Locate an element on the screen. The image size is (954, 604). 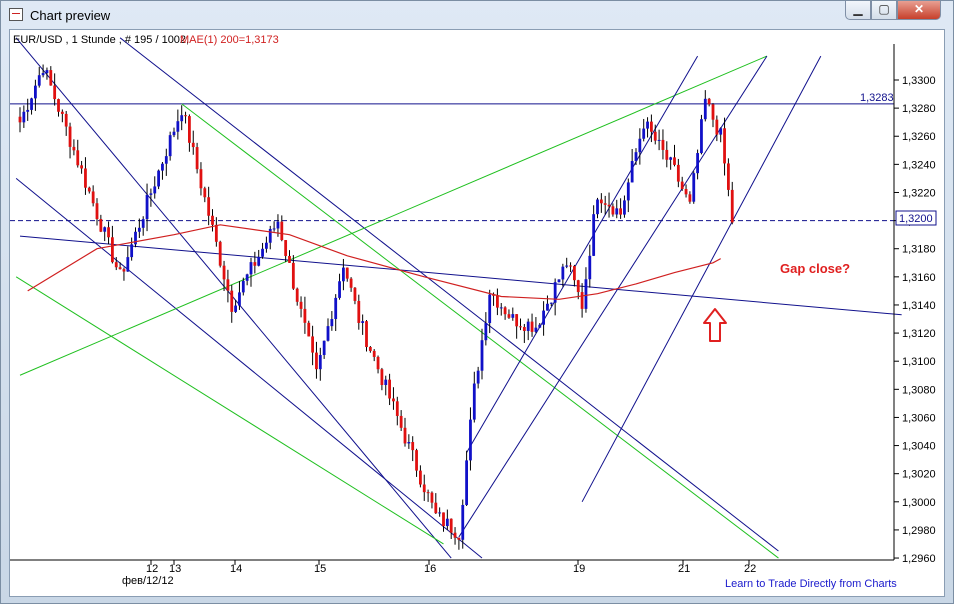
x-tick-label: 14 is located at coordinates (236, 569).